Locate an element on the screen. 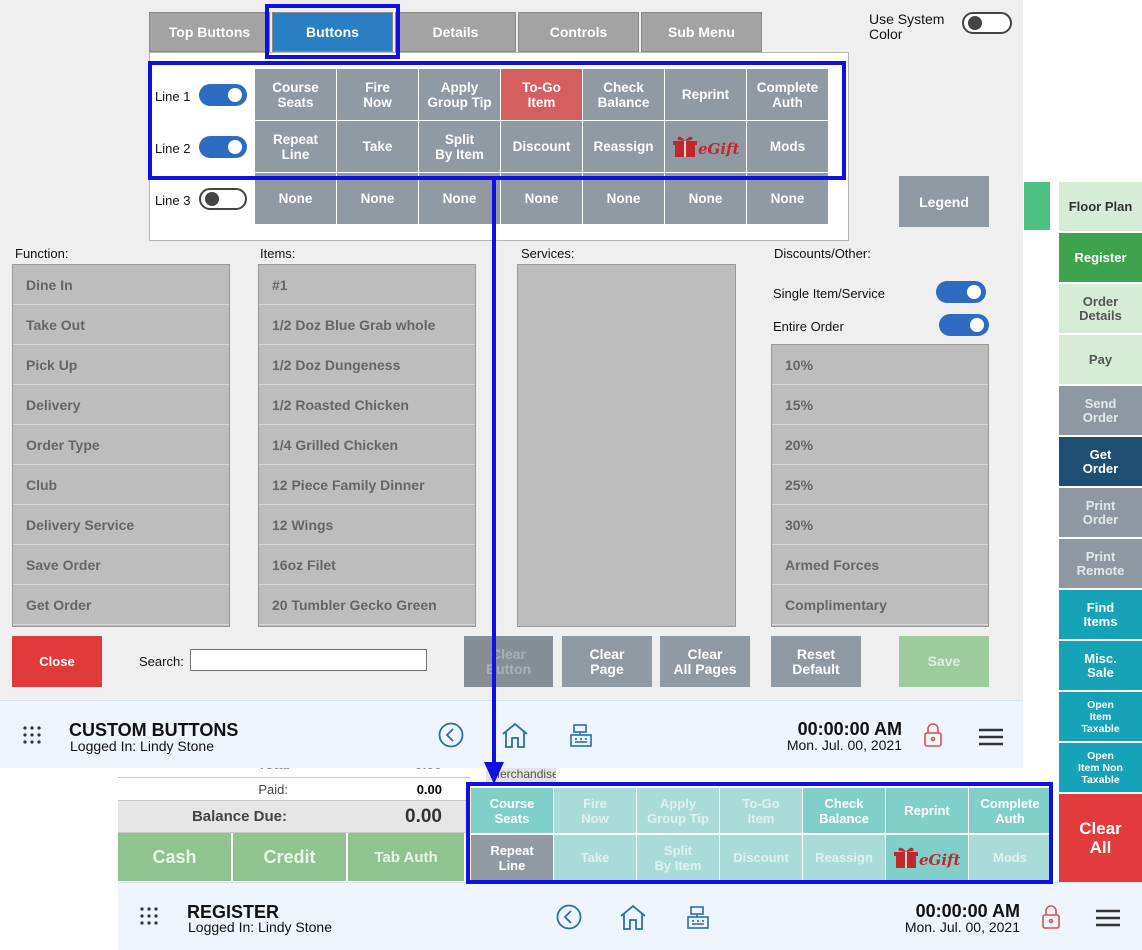 The image size is (1142, 950). discount-list-item: Armed Forces is located at coordinates (880, 565).